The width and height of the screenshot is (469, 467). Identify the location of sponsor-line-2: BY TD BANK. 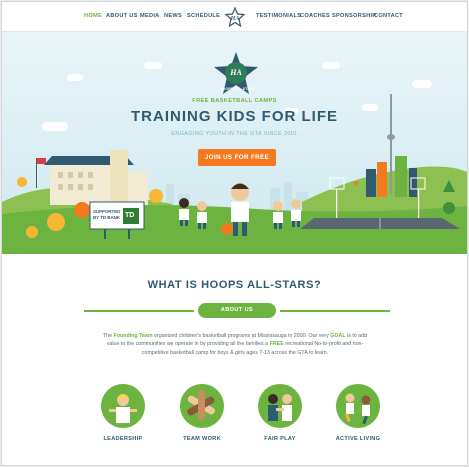
(106, 217).